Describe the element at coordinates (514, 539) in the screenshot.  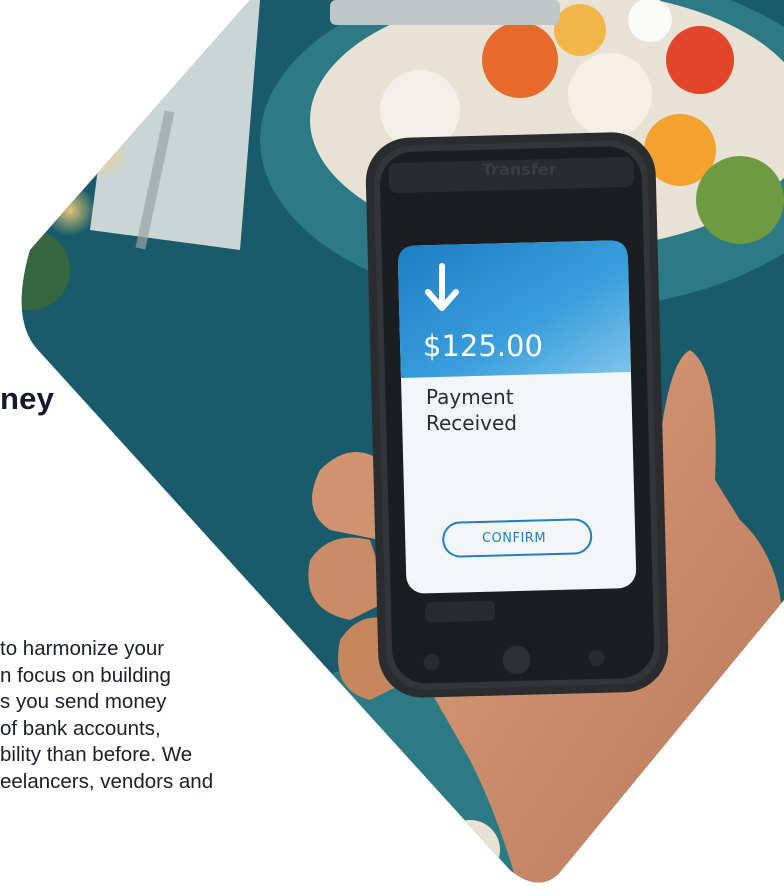
I see `confirm-button: CONFIRM` at that location.